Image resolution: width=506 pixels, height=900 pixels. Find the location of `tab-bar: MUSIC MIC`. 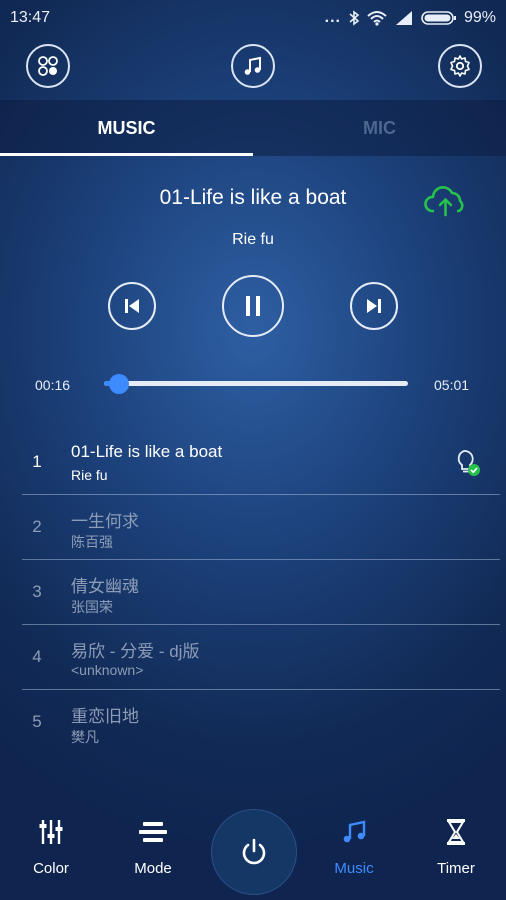

tab-bar: MUSIC MIC is located at coordinates (253, 128).